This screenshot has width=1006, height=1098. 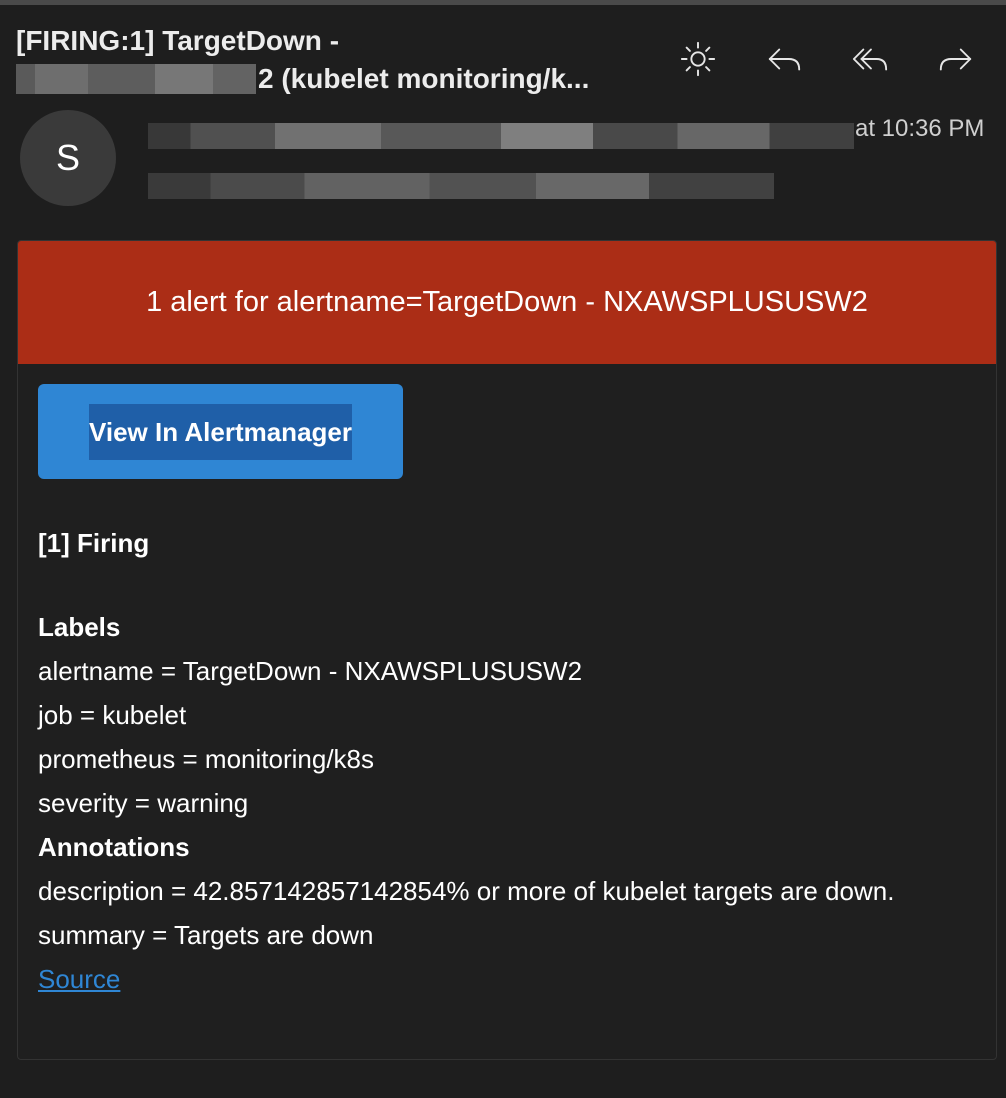 What do you see at coordinates (114, 847) in the screenshot?
I see `annotations-heading: Annotations` at bounding box center [114, 847].